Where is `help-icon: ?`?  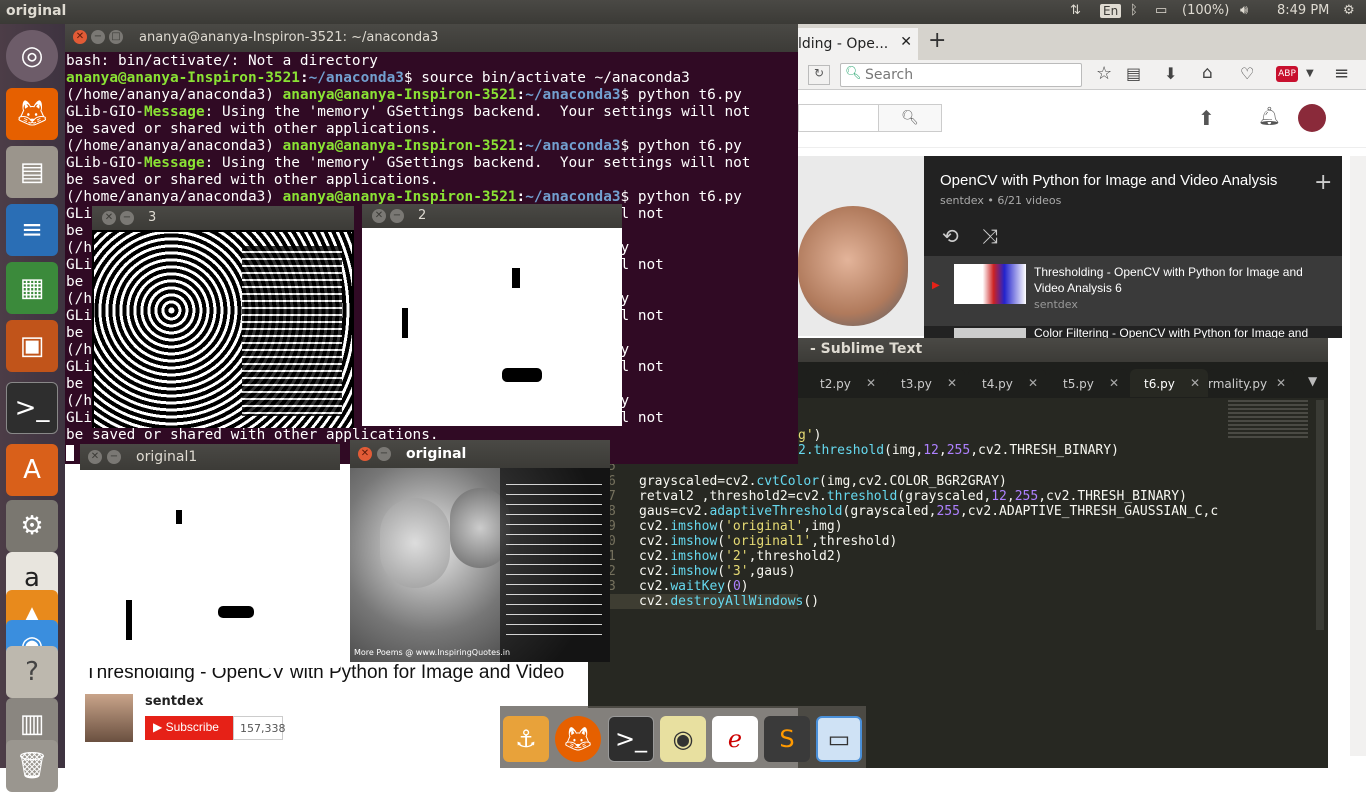
help-icon: ? is located at coordinates (32, 672).